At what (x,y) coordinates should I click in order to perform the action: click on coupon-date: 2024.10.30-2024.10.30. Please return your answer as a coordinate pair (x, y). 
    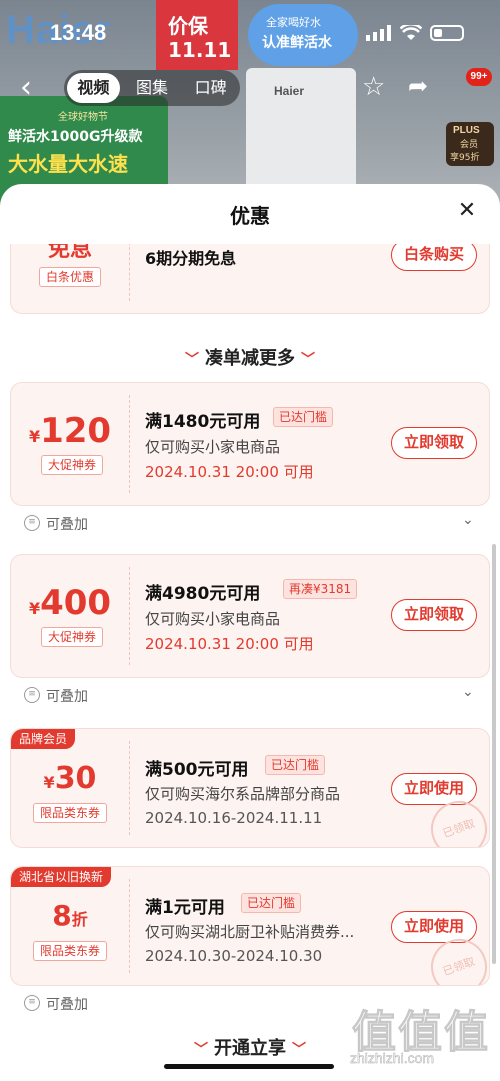
    Looking at the image, I should click on (234, 956).